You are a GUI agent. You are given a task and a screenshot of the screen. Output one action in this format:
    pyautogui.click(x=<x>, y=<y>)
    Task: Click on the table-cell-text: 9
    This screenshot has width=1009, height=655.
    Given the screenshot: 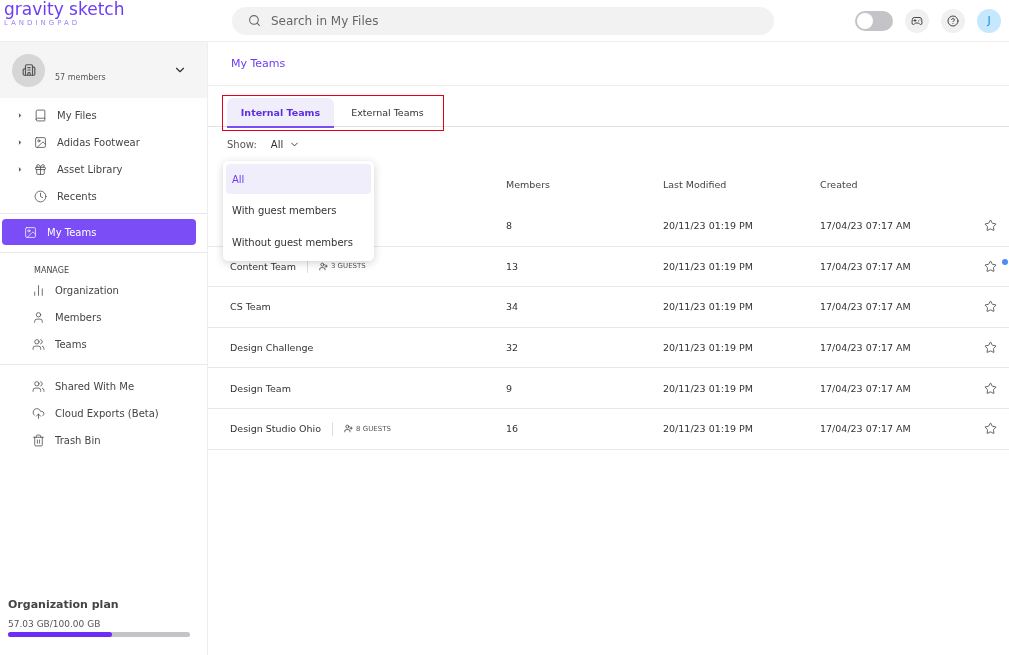 What is the action you would take?
    pyautogui.click(x=510, y=388)
    